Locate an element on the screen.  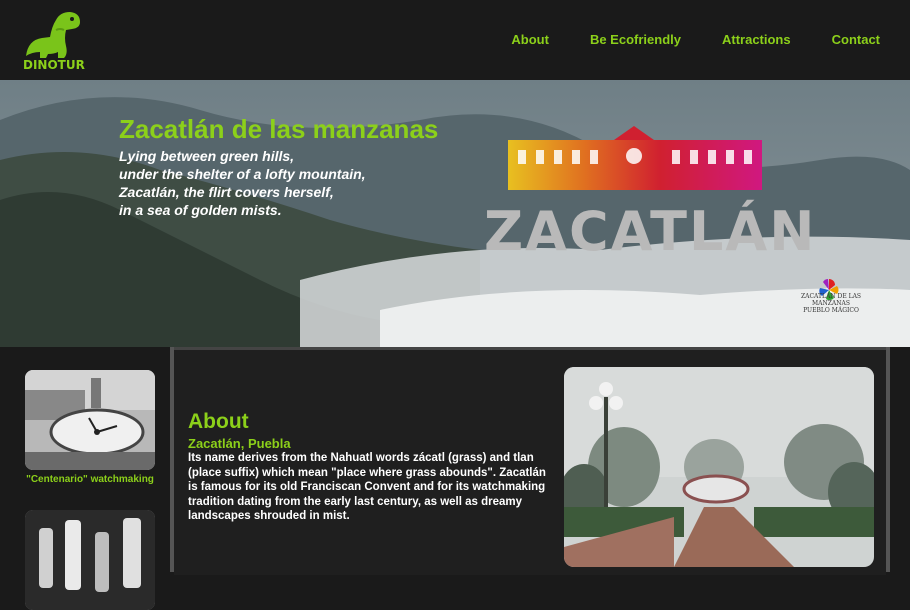
zacatlan-wordmark: ZACATLÁN is located at coordinates (650, 231).